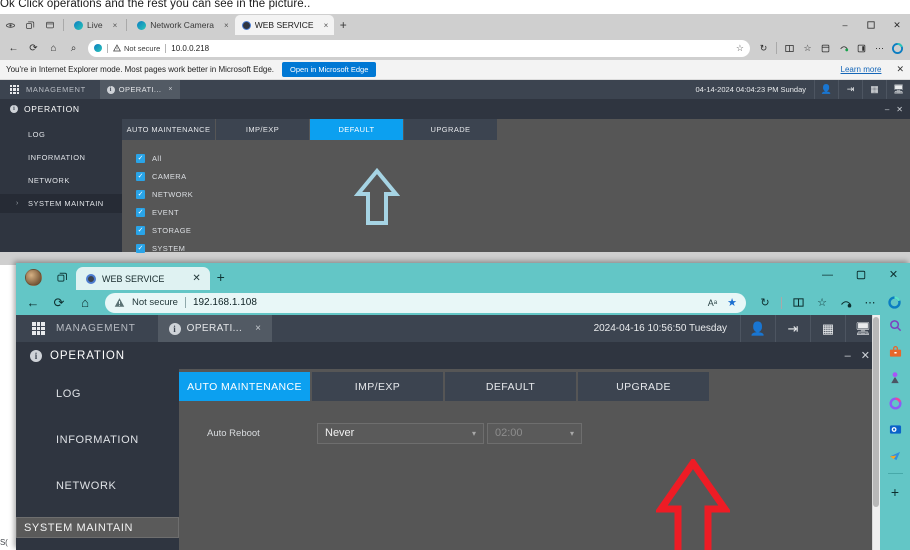  What do you see at coordinates (732, 302) in the screenshot?
I see `star-filled-icon: ★` at bounding box center [732, 302].